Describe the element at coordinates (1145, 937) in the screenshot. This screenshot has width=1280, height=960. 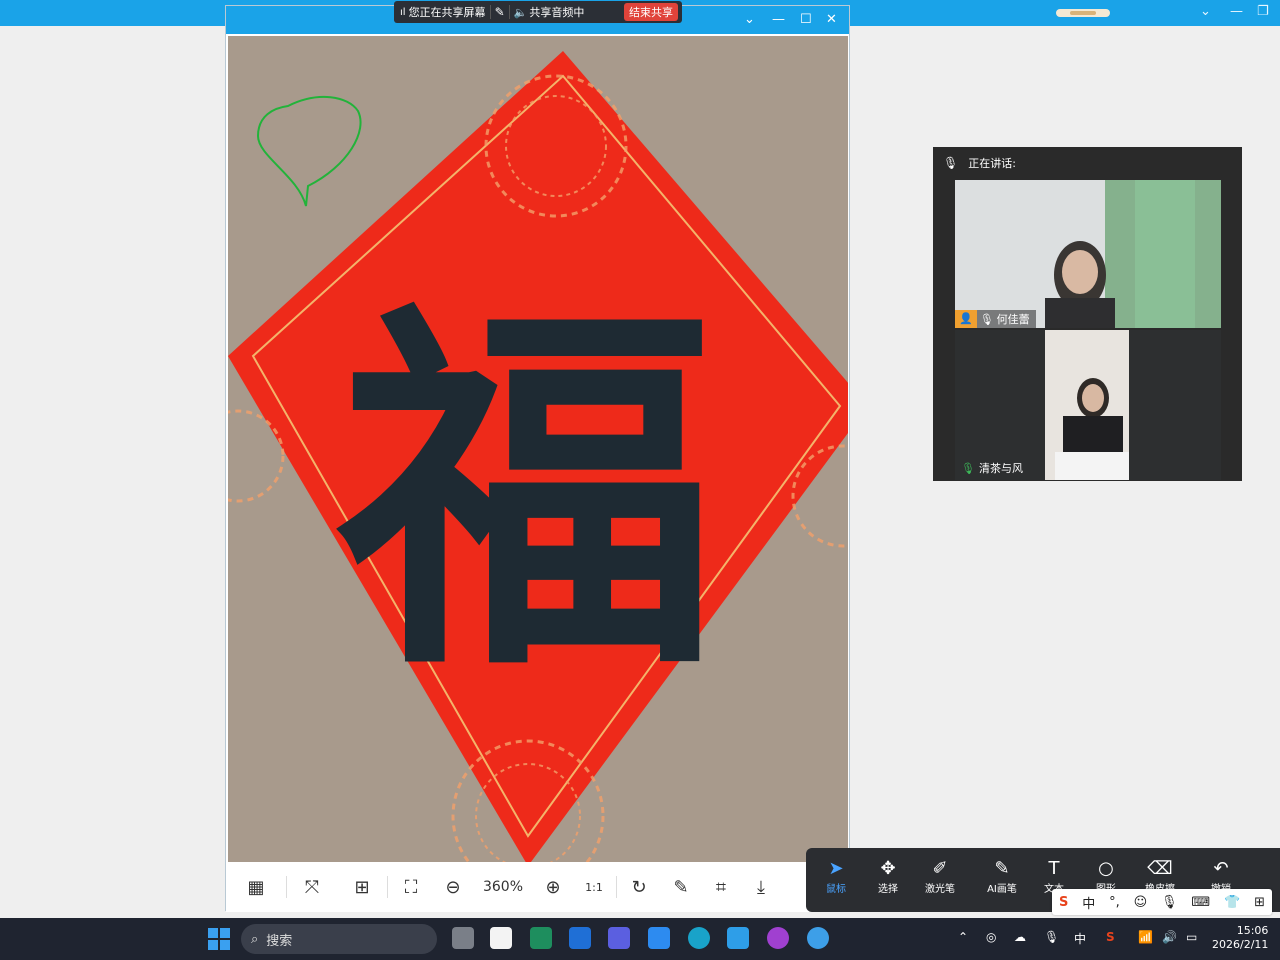
I see `wifi-icon: 📶` at that location.